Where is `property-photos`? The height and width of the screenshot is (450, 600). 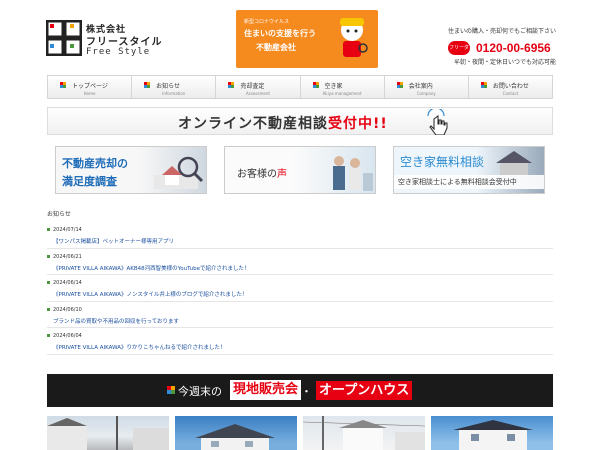 property-photos is located at coordinates (300, 433).